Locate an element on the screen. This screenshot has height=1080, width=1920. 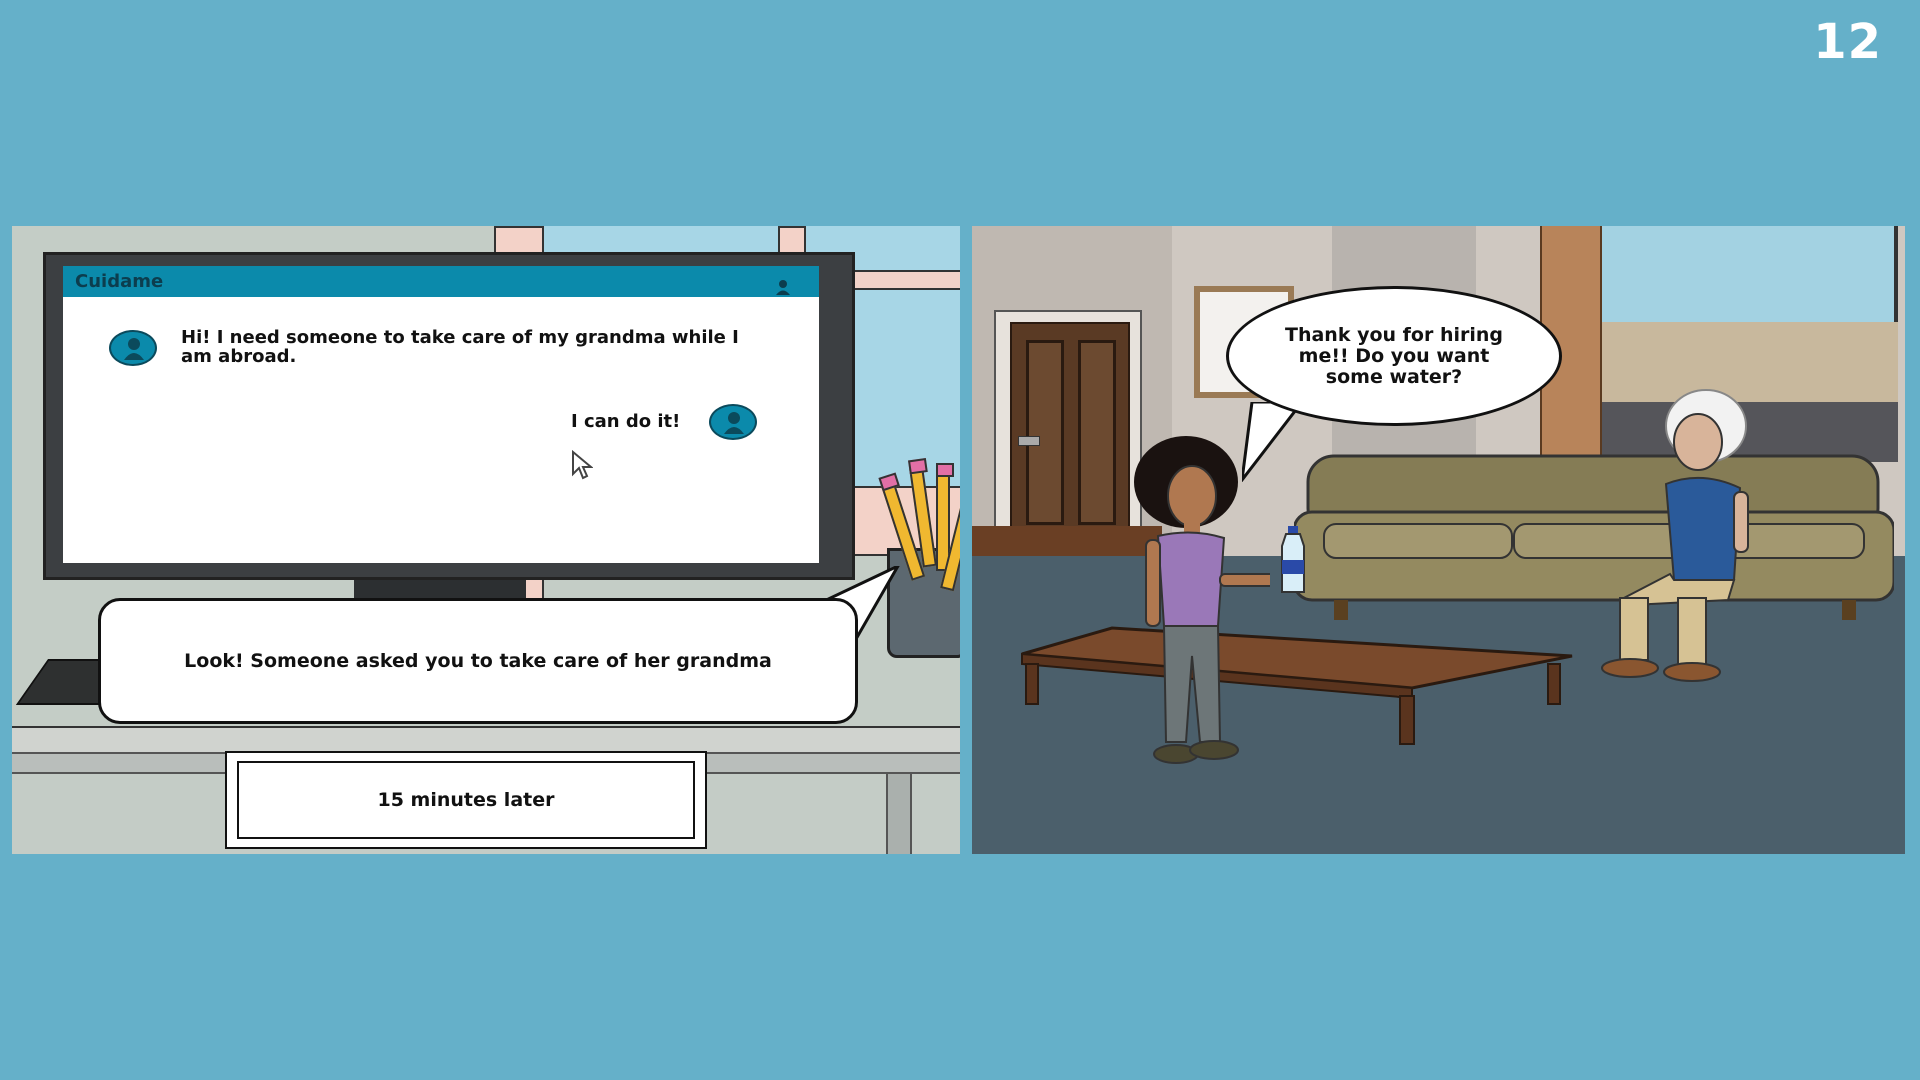
app-title-bar: Cuidame is located at coordinates (441, 281).